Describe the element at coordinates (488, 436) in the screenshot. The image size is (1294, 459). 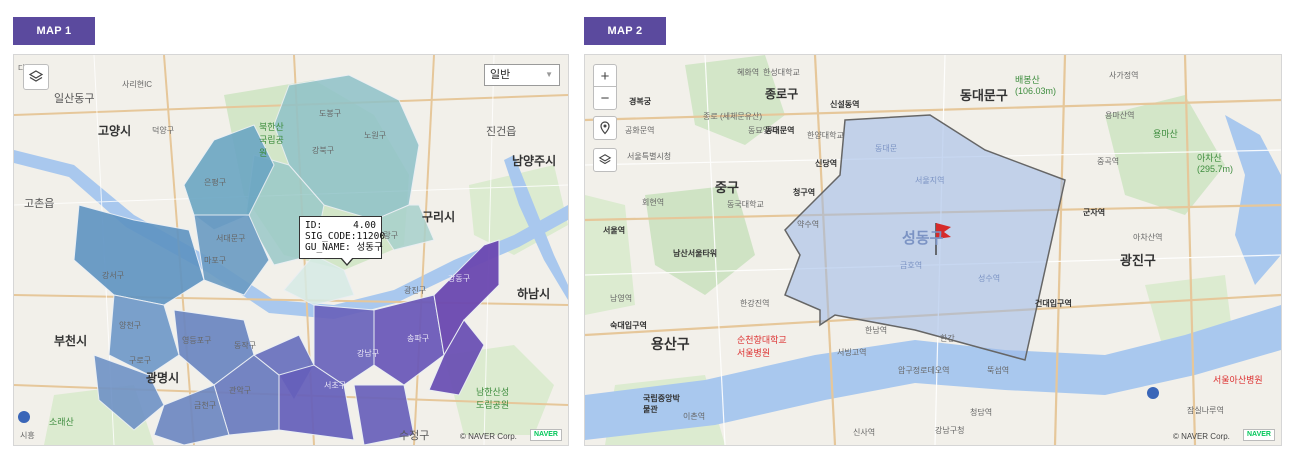
I see `map1-copyright: © NAVER Corp.` at that location.